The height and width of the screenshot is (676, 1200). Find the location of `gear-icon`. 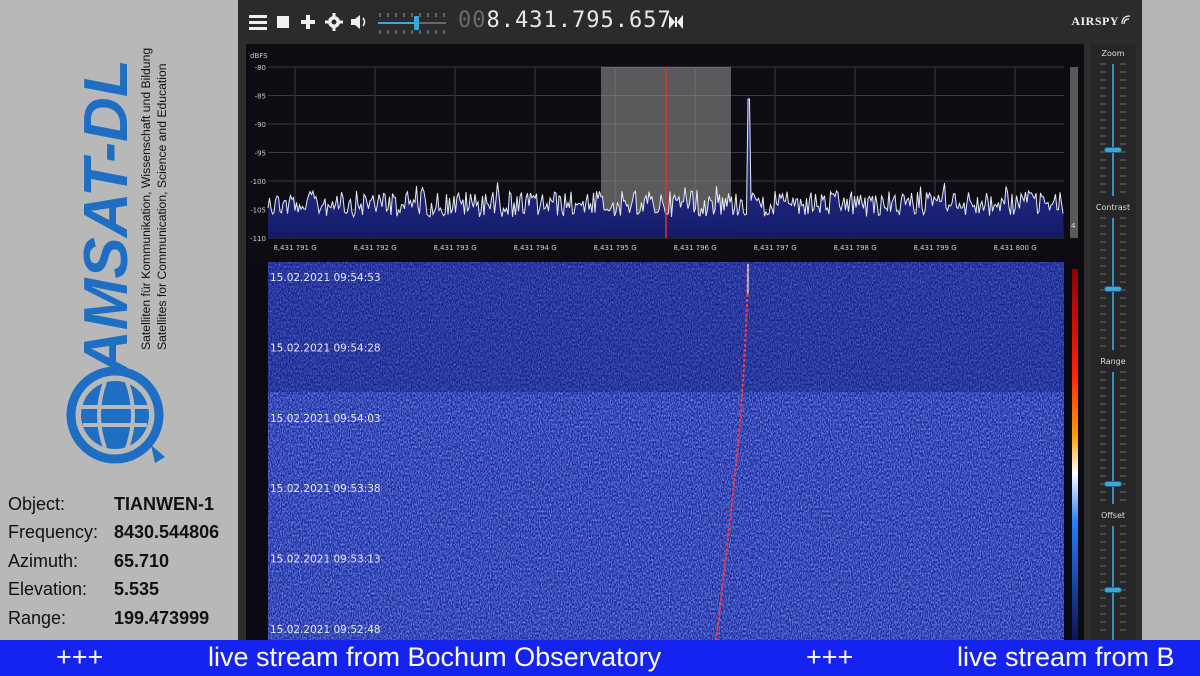

gear-icon is located at coordinates (334, 22).